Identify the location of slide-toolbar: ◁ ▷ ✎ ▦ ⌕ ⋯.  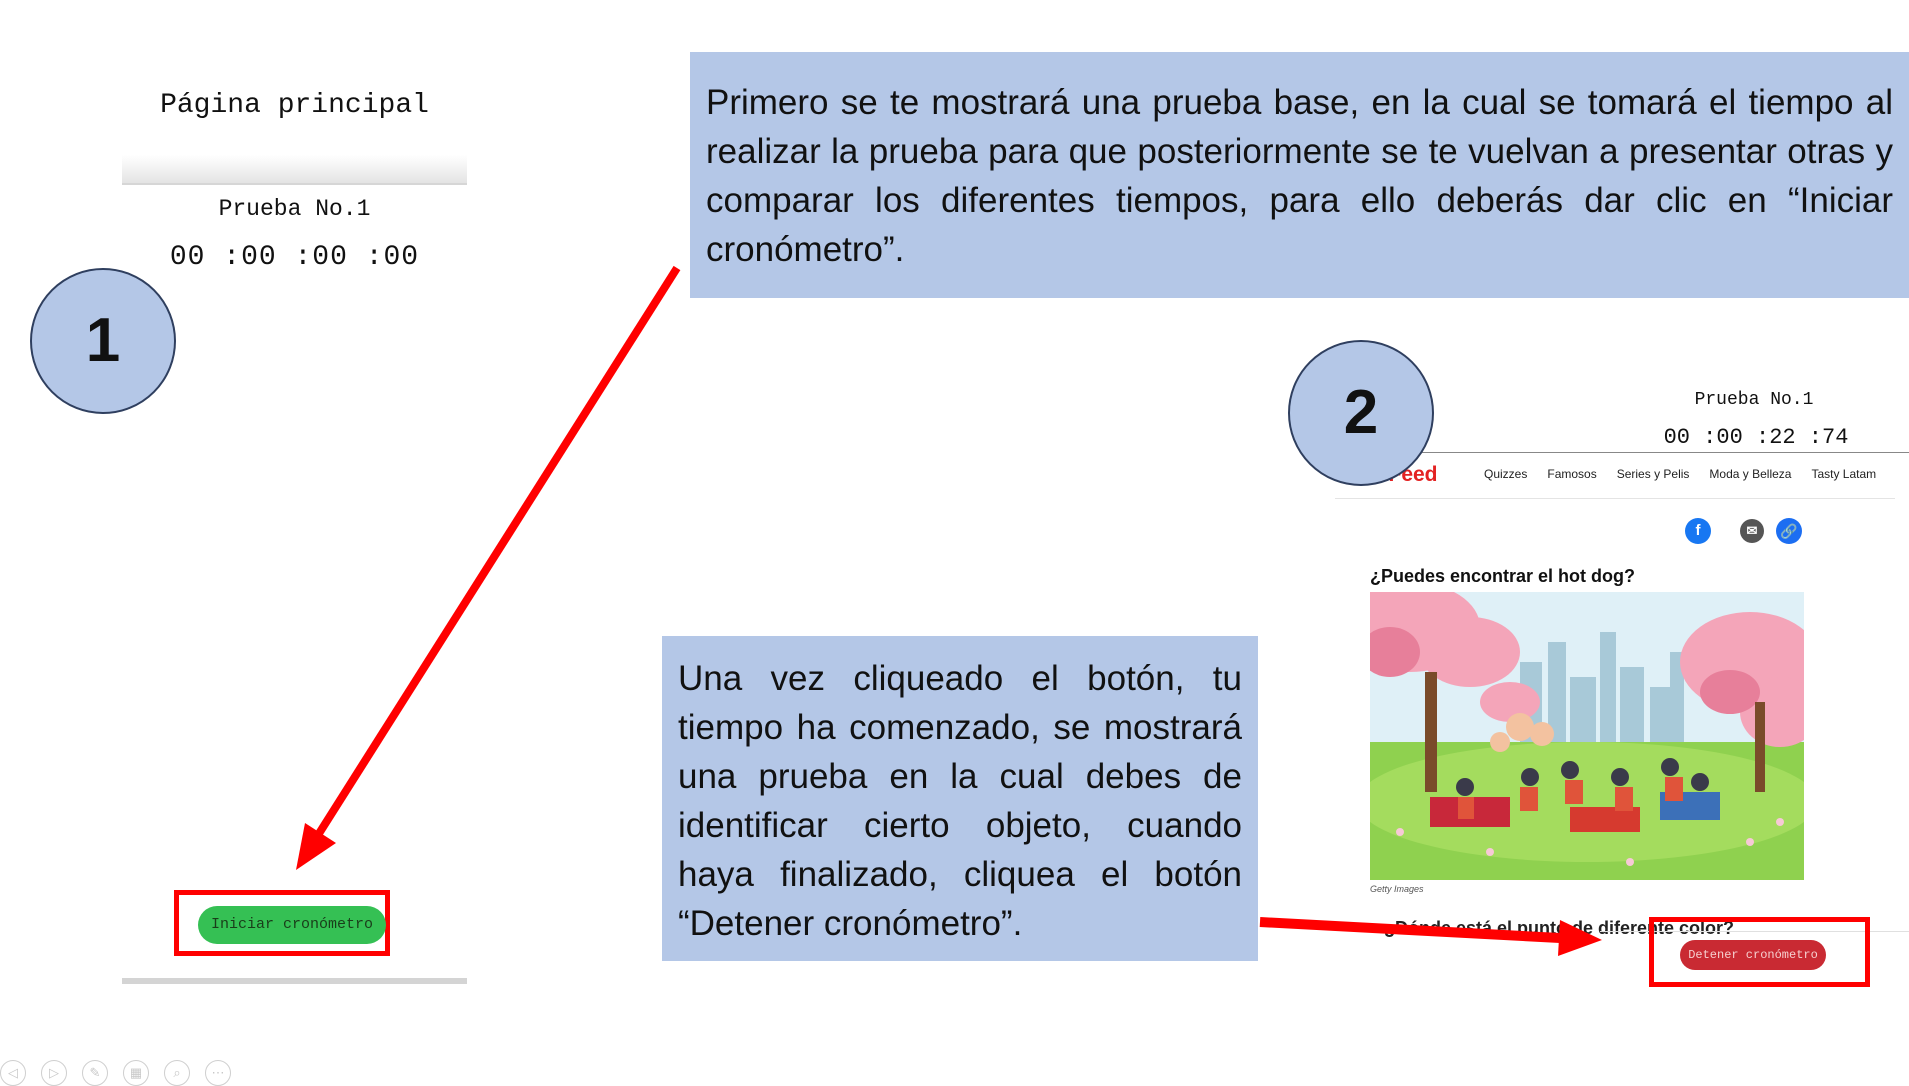
(123, 1073).